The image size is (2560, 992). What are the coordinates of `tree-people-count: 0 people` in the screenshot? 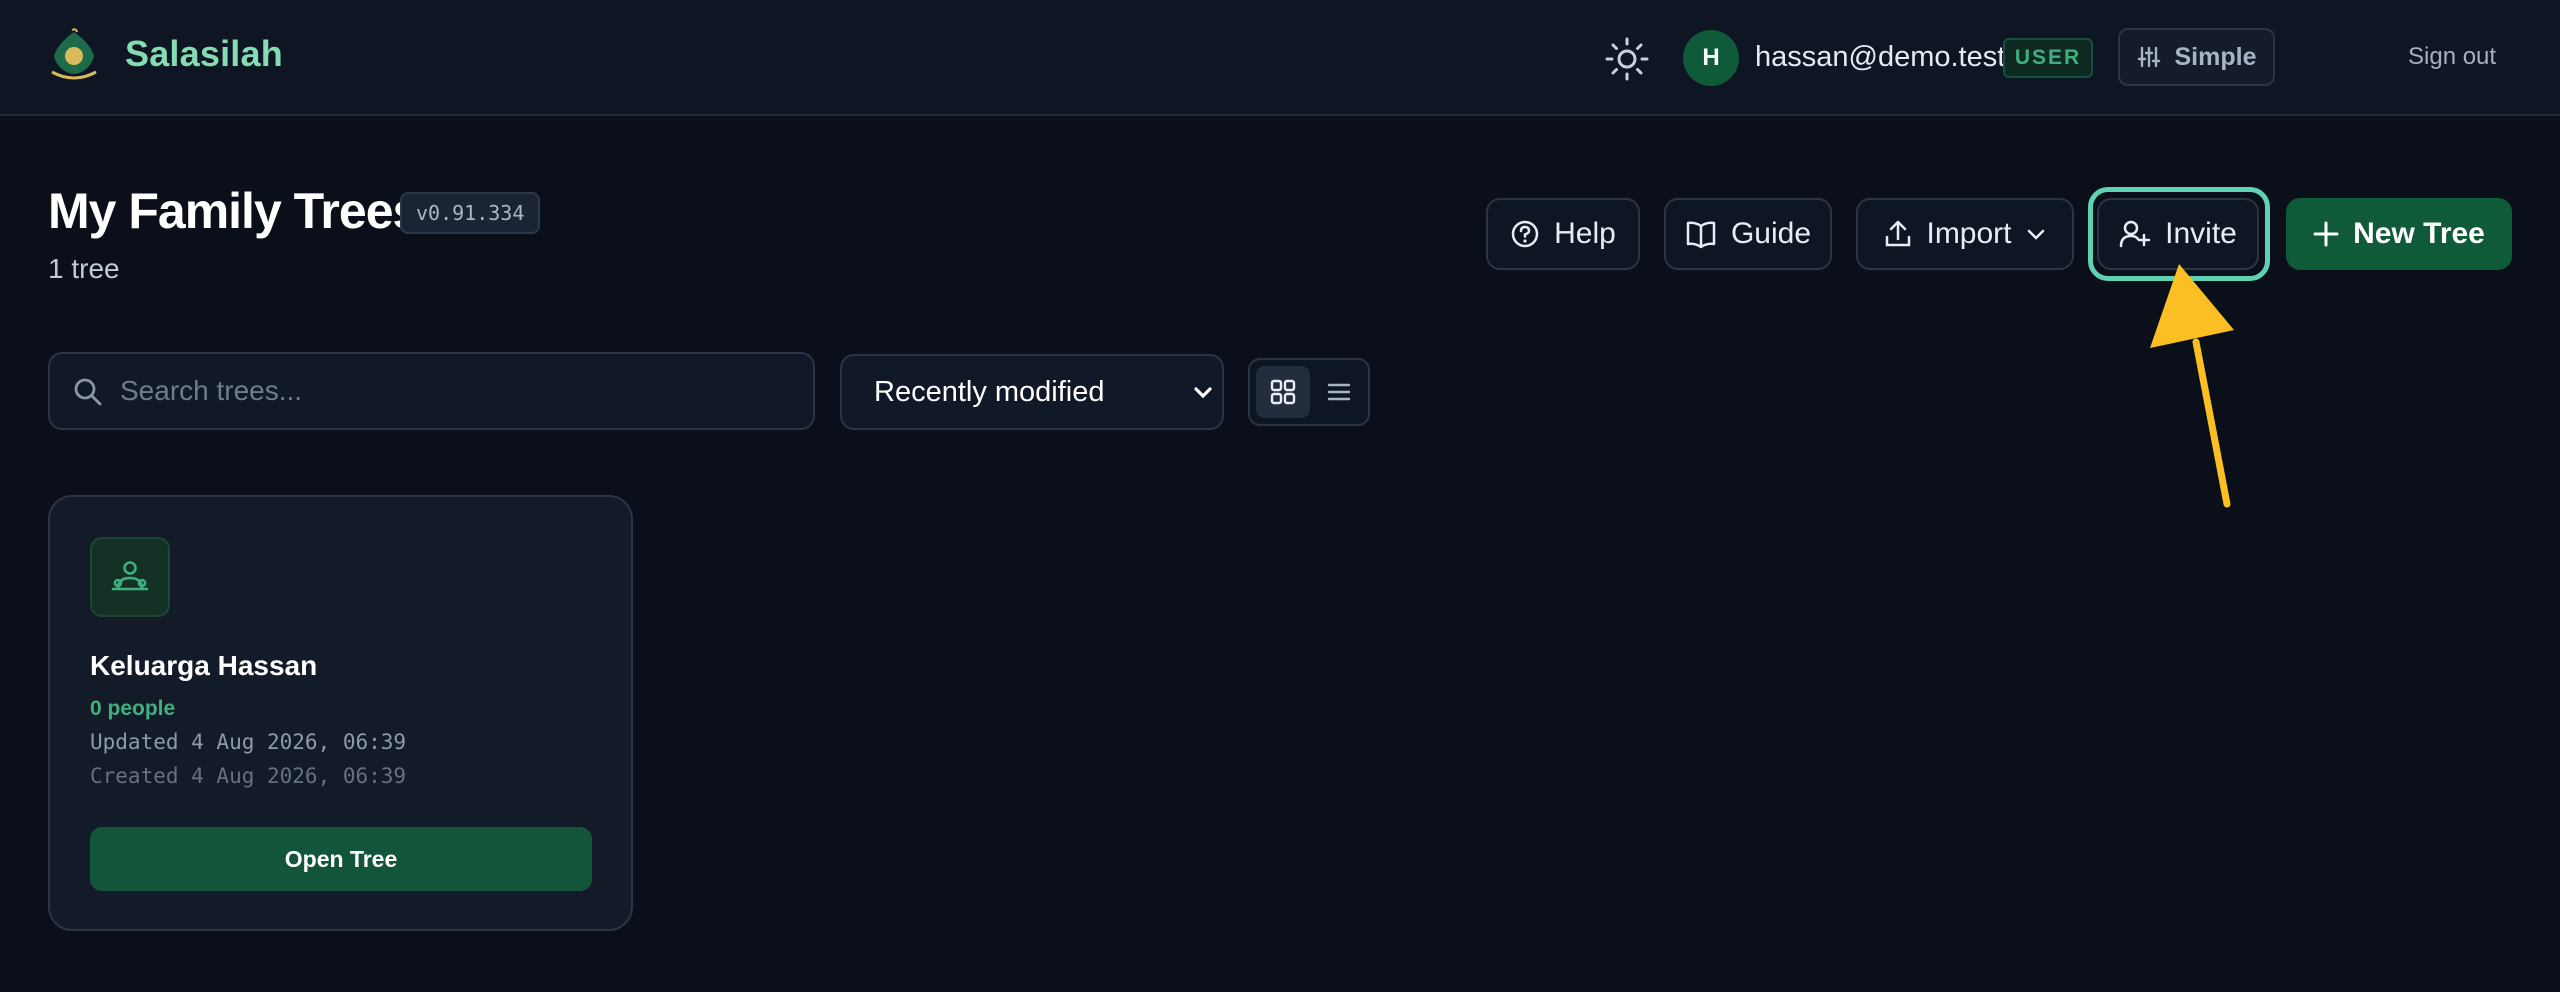 It's located at (133, 708).